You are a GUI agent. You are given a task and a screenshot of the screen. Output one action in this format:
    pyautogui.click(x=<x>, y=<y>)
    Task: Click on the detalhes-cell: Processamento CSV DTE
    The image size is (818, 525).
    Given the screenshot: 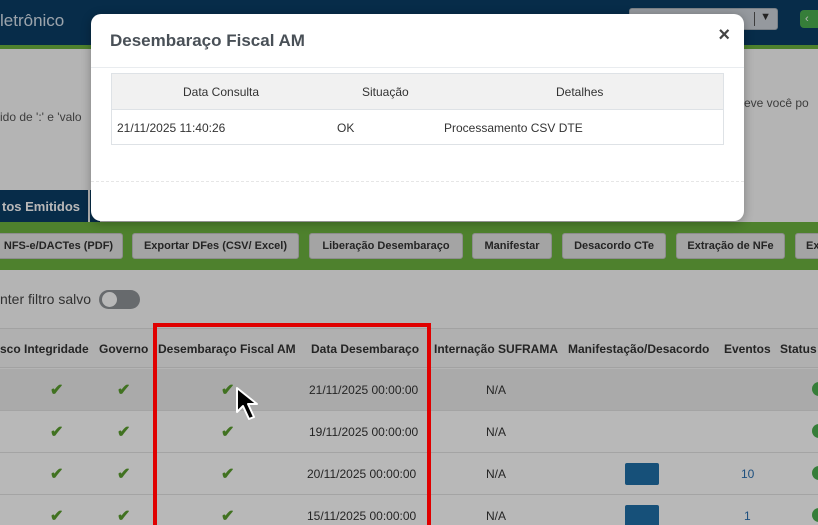 What is the action you would take?
    pyautogui.click(x=513, y=128)
    